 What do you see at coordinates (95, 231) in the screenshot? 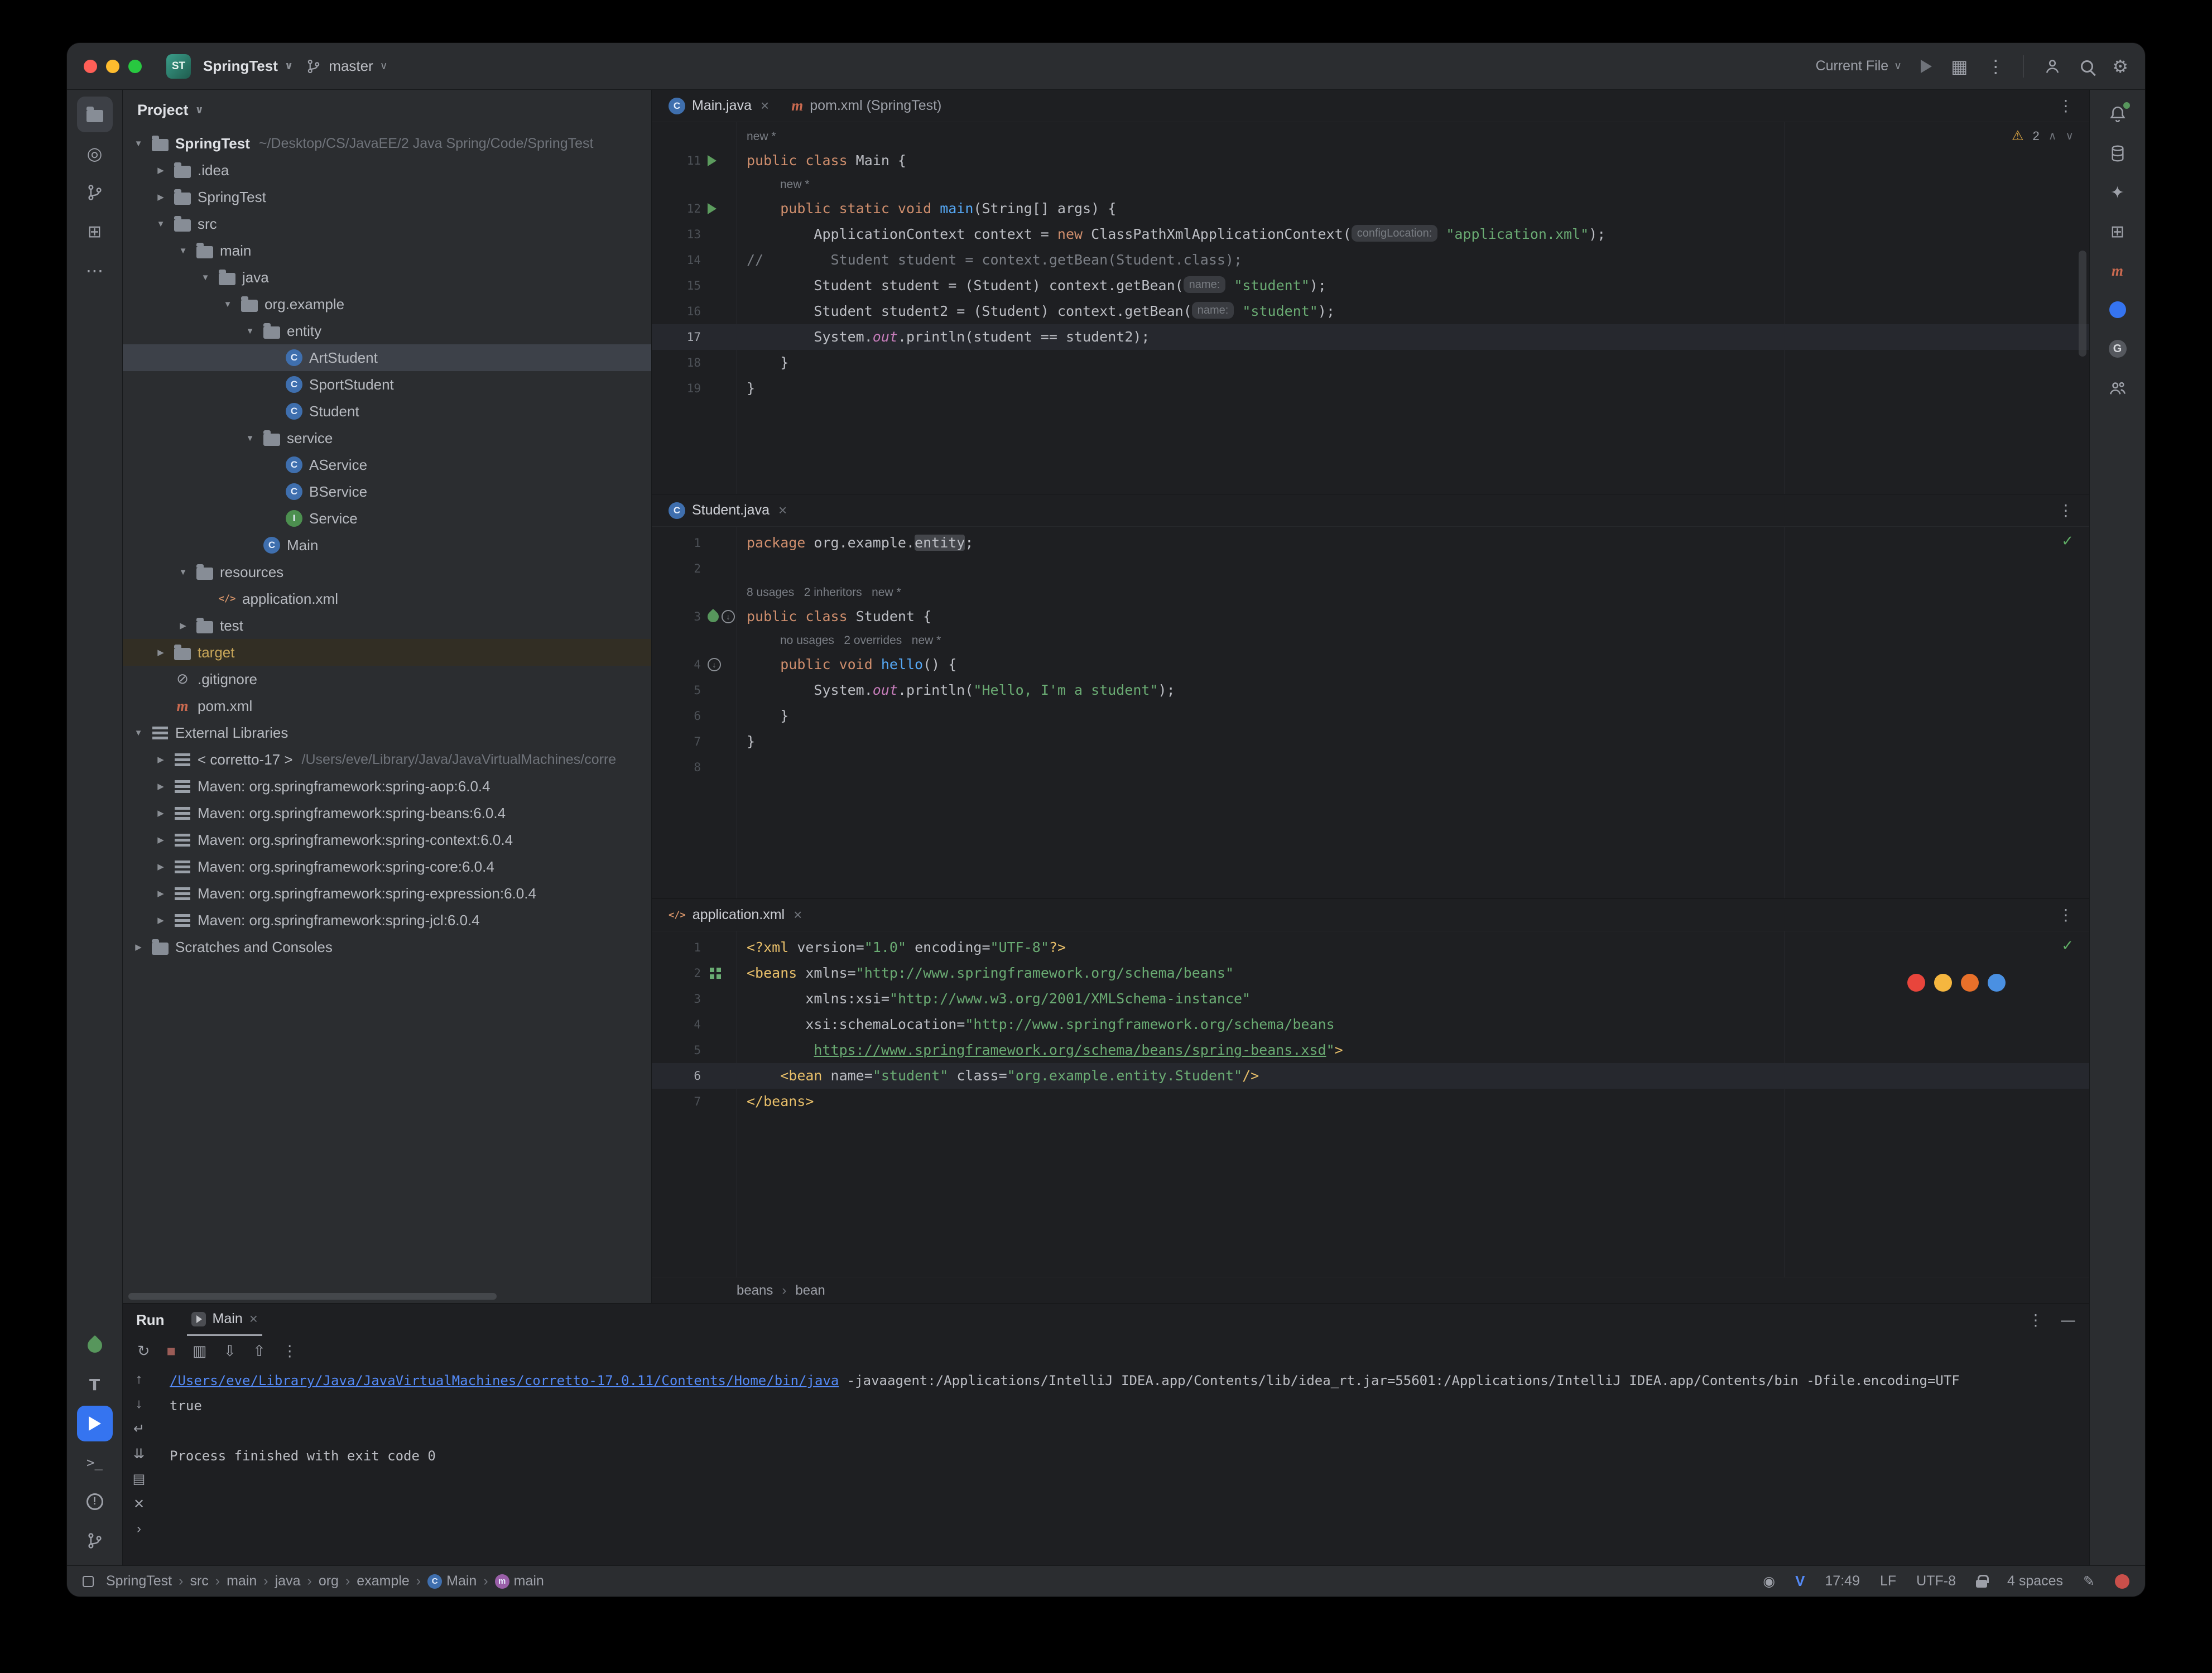
I see `structure-button: ⊞` at bounding box center [95, 231].